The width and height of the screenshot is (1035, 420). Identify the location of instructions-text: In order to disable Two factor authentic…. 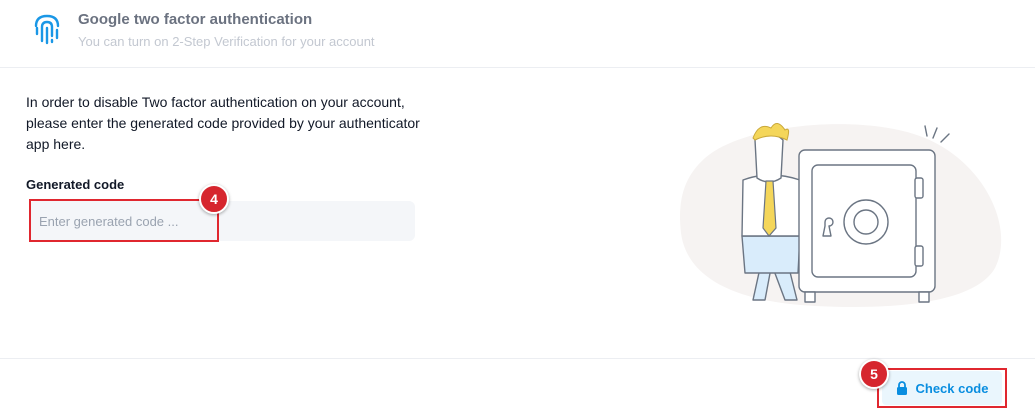
(223, 123).